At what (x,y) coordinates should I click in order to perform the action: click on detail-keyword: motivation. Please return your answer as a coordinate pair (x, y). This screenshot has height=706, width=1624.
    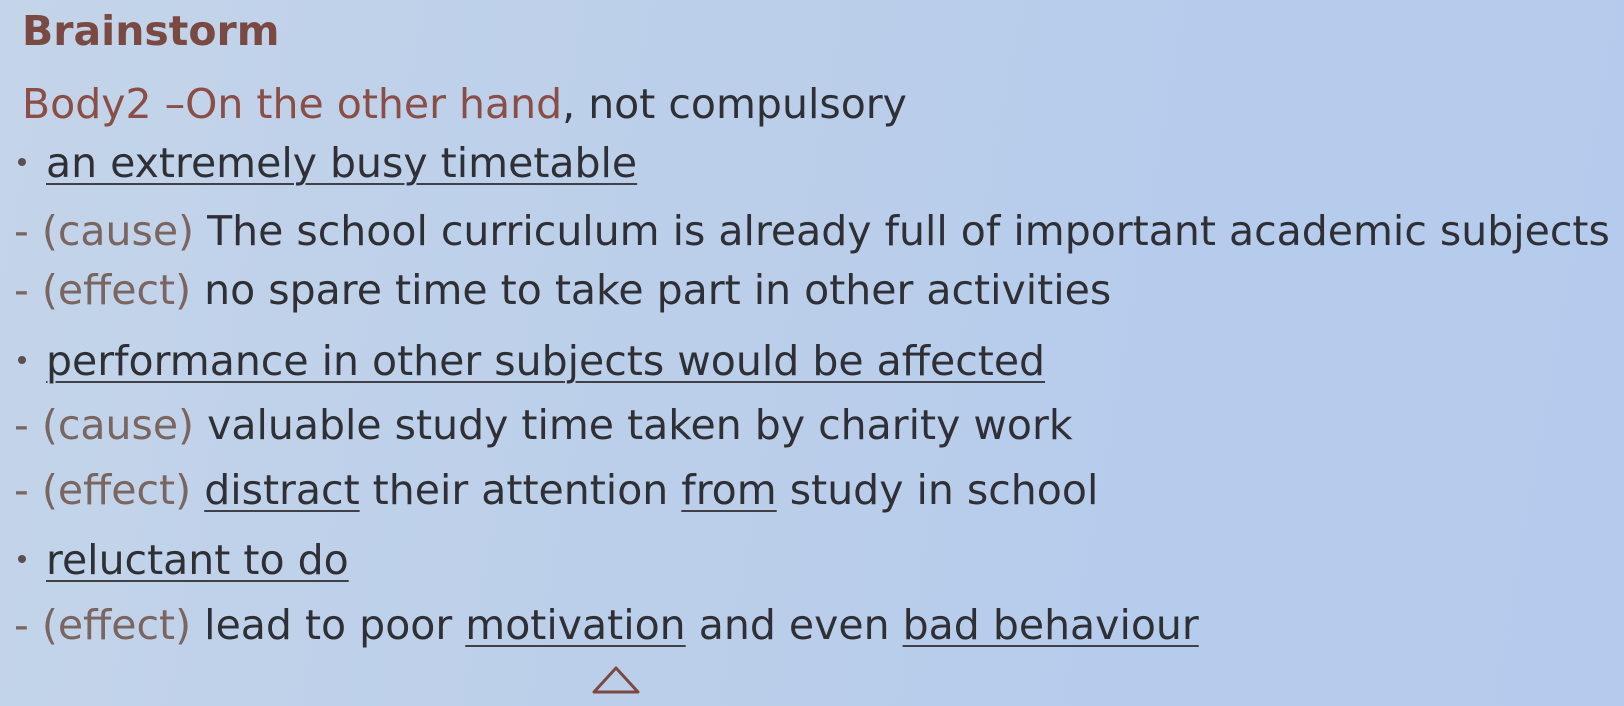
    Looking at the image, I should click on (575, 625).